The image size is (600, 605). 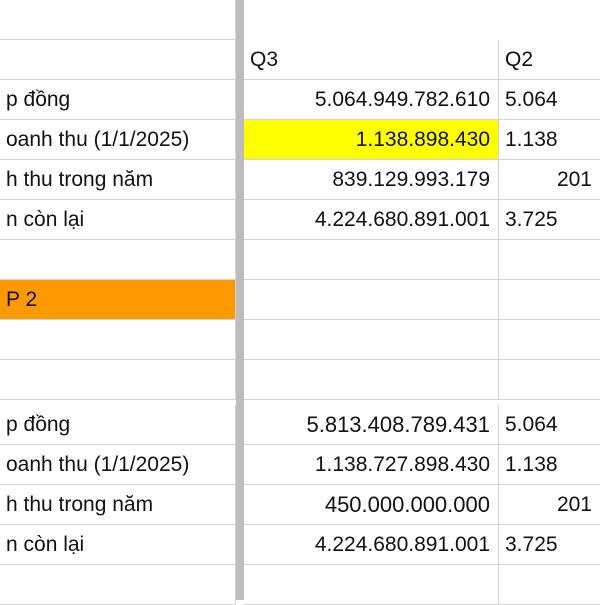 What do you see at coordinates (549, 60) in the screenshot?
I see `cell-c-q2-header: Q2` at bounding box center [549, 60].